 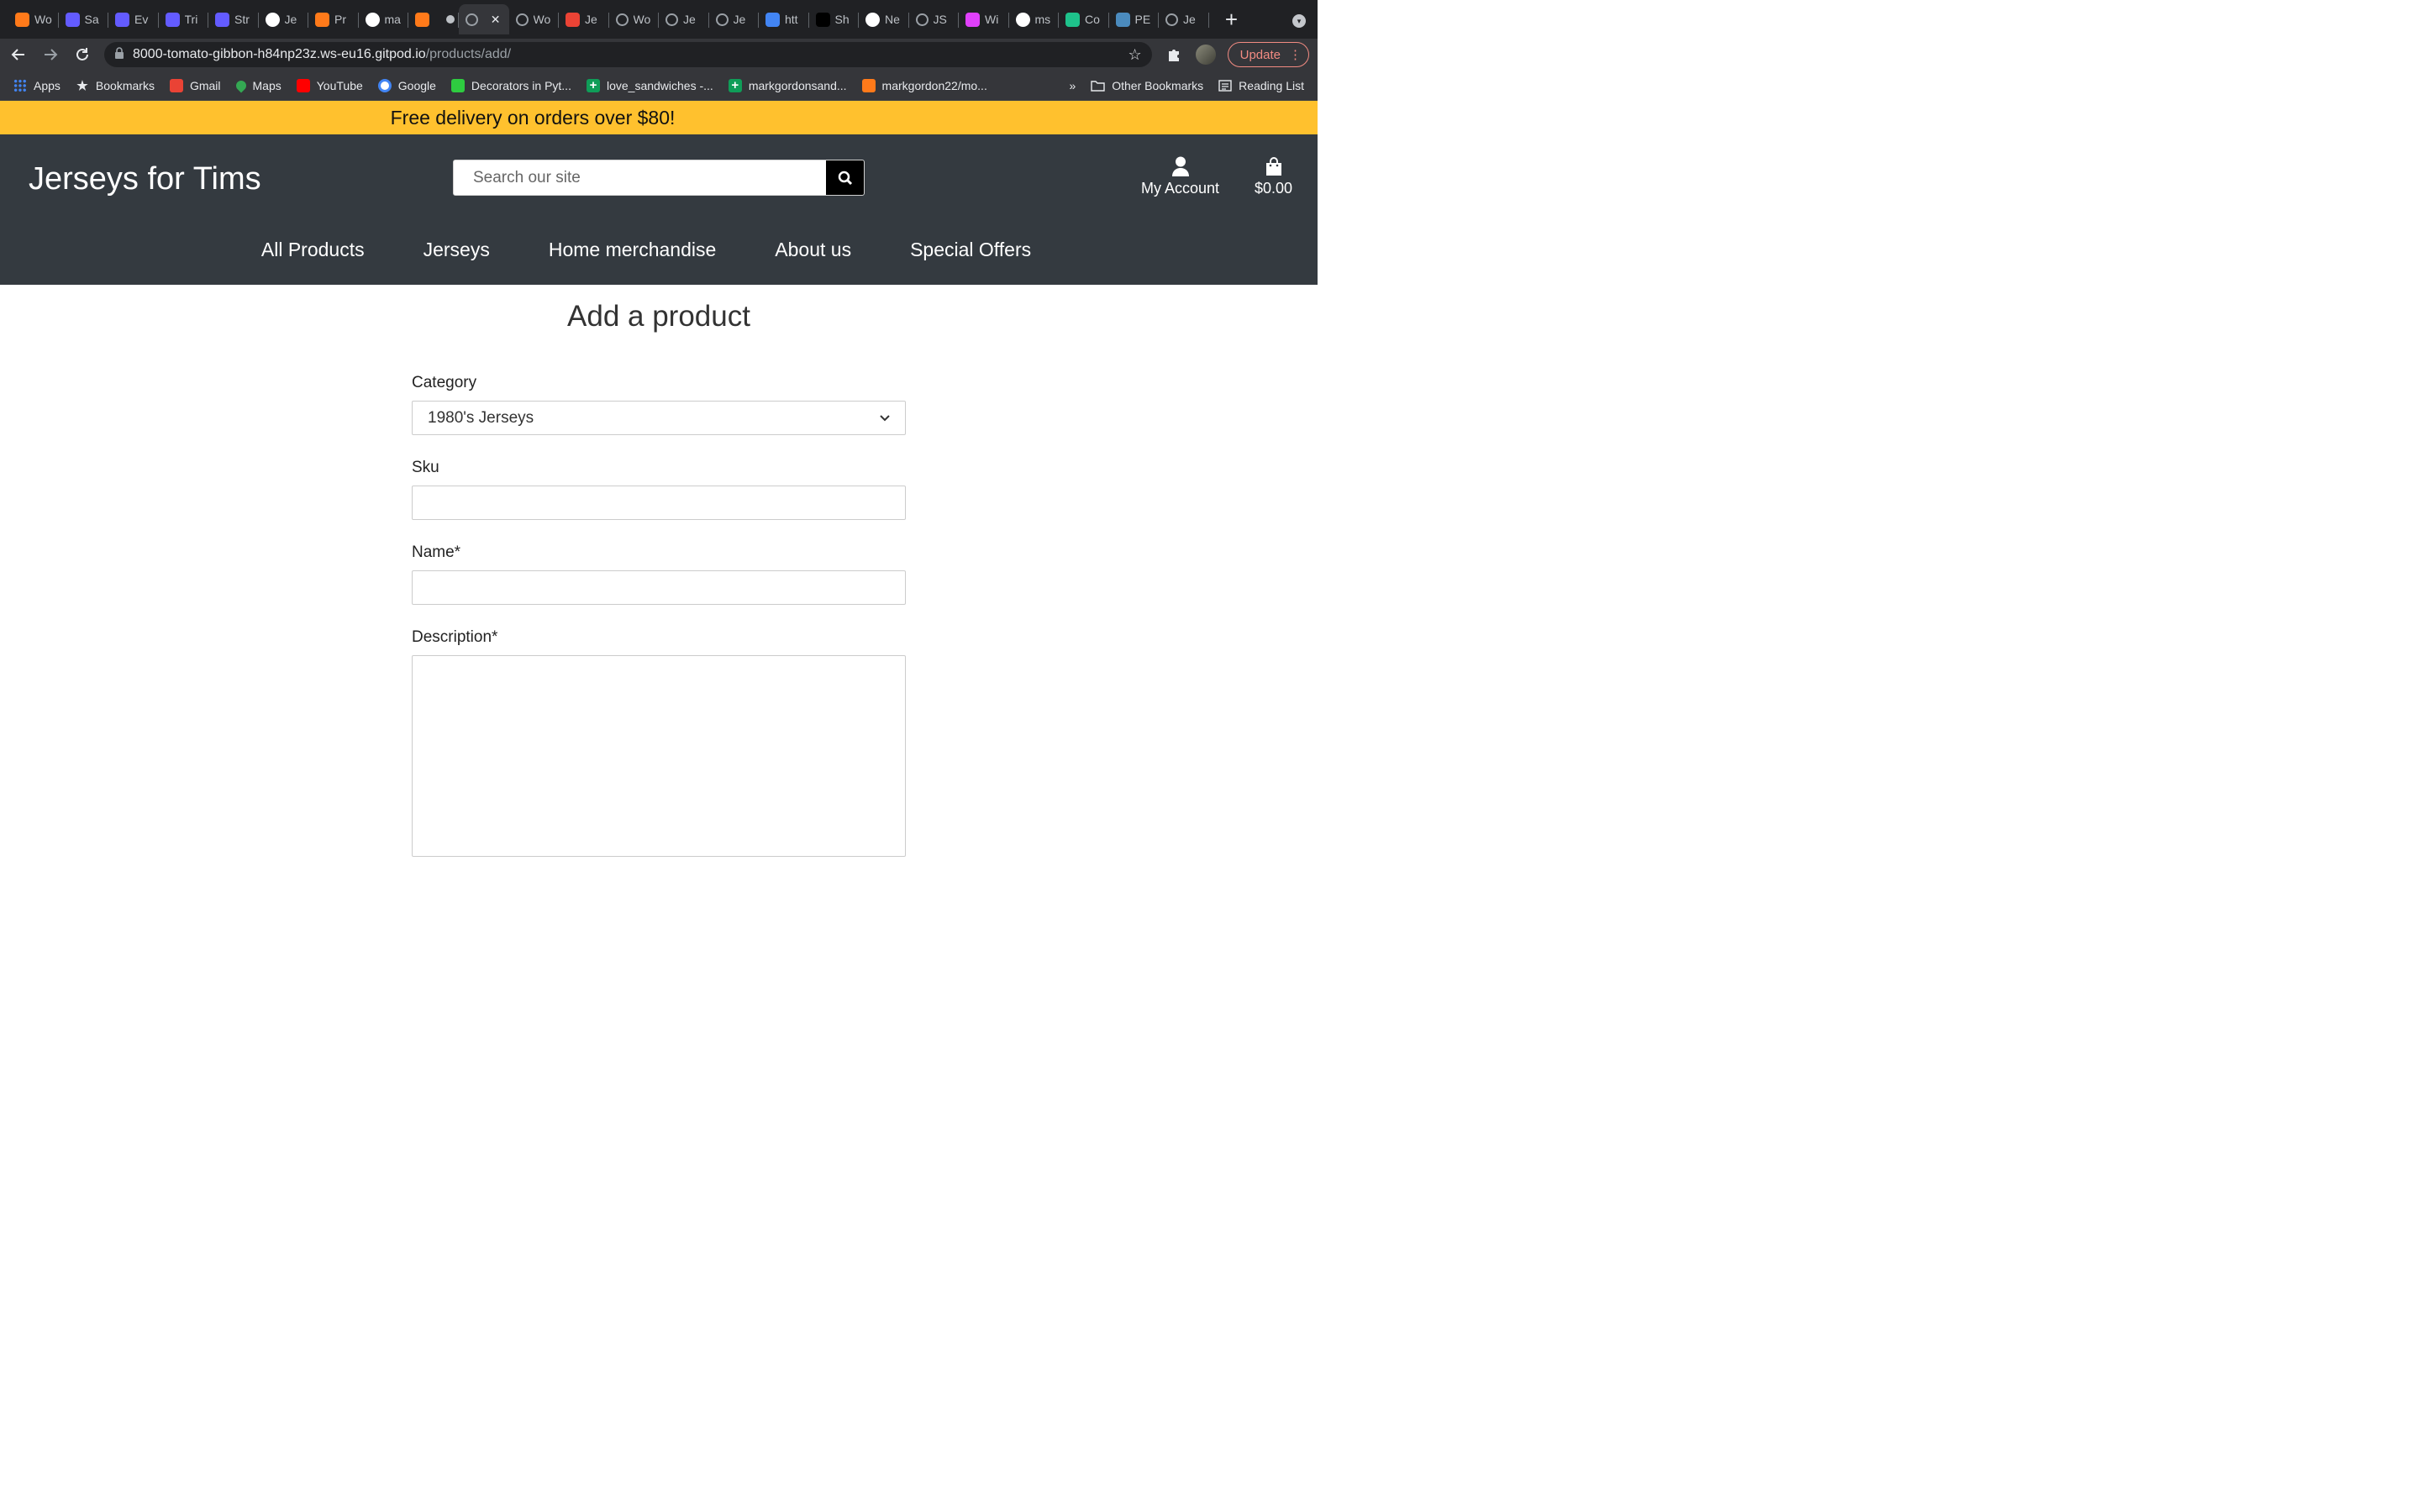 What do you see at coordinates (313, 250) in the screenshot?
I see `nav-all-products: All Products` at bounding box center [313, 250].